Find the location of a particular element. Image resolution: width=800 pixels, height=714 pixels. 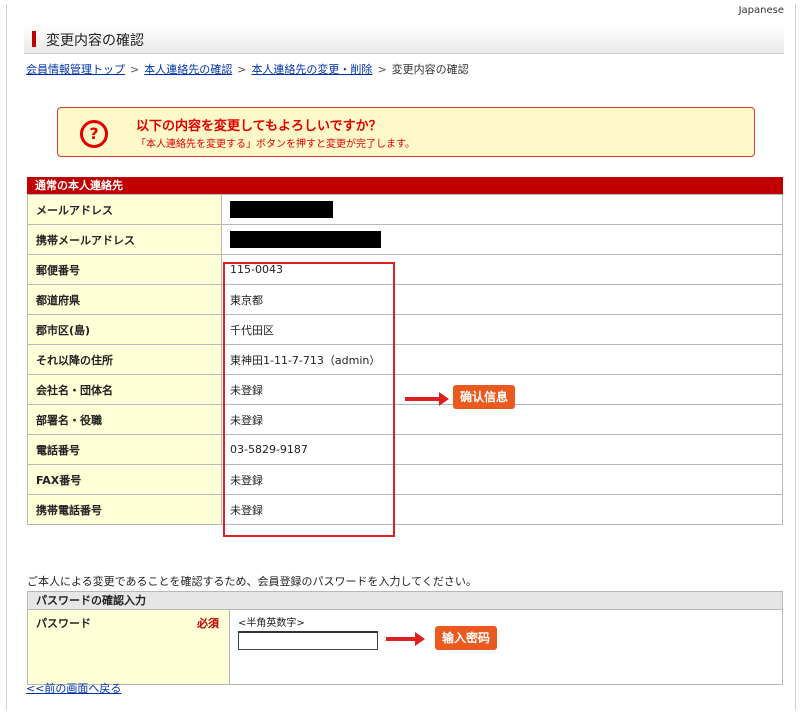

row-label: それ以降の住所 is located at coordinates (124, 359).